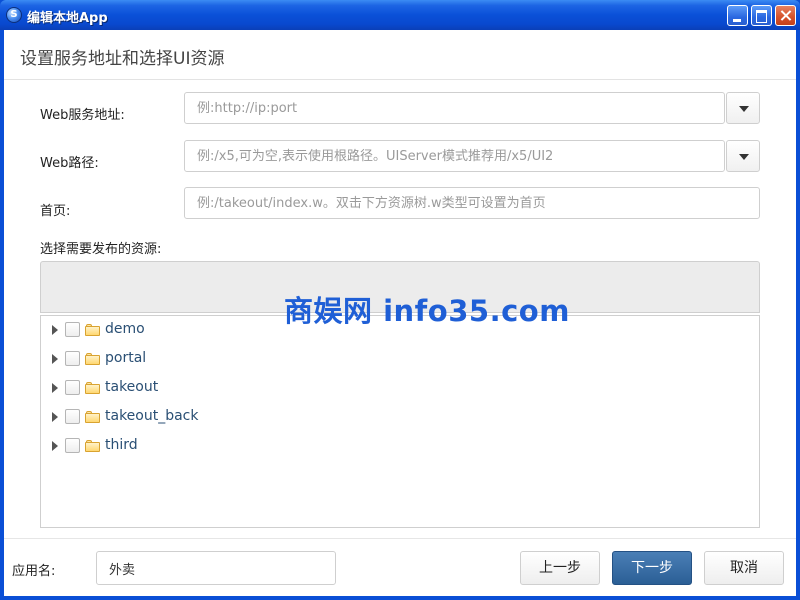 Image resolution: width=800 pixels, height=600 pixels. I want to click on web-service-dropdown-button, so click(743, 108).